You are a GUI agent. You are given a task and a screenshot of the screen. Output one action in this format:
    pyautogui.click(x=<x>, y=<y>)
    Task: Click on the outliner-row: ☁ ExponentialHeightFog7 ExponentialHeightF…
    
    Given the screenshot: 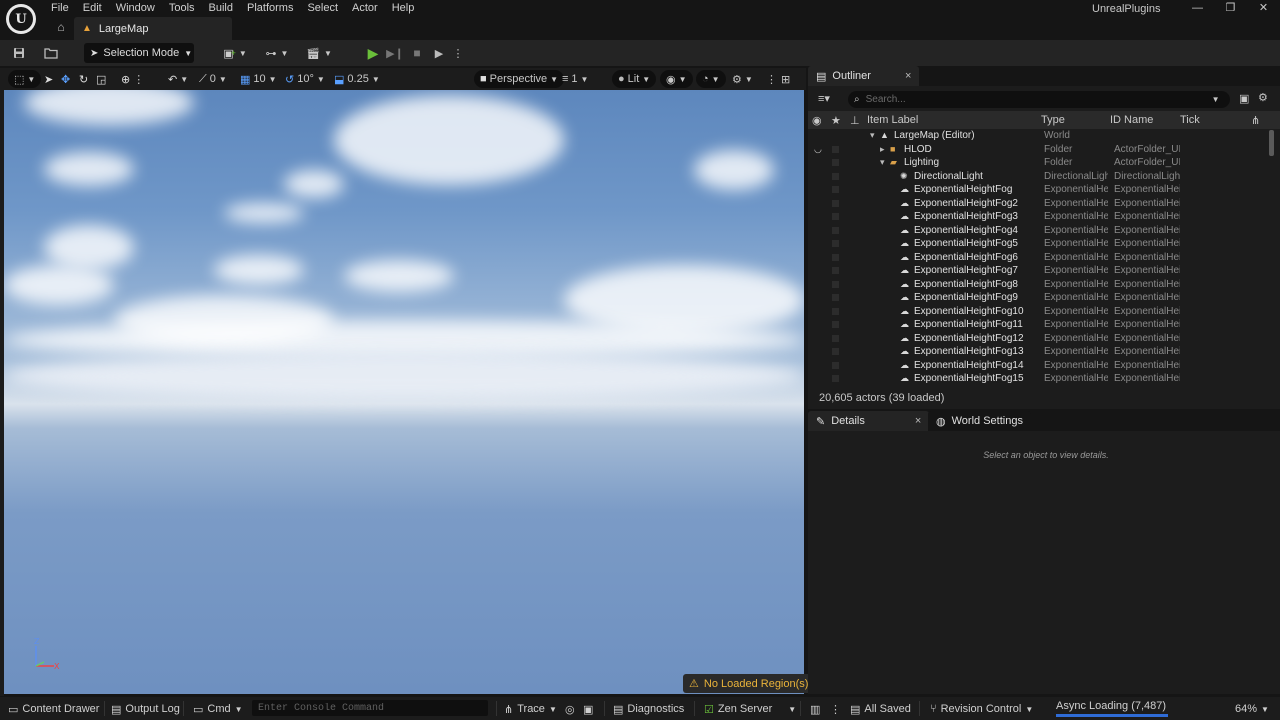 What is the action you would take?
    pyautogui.click(x=1039, y=271)
    